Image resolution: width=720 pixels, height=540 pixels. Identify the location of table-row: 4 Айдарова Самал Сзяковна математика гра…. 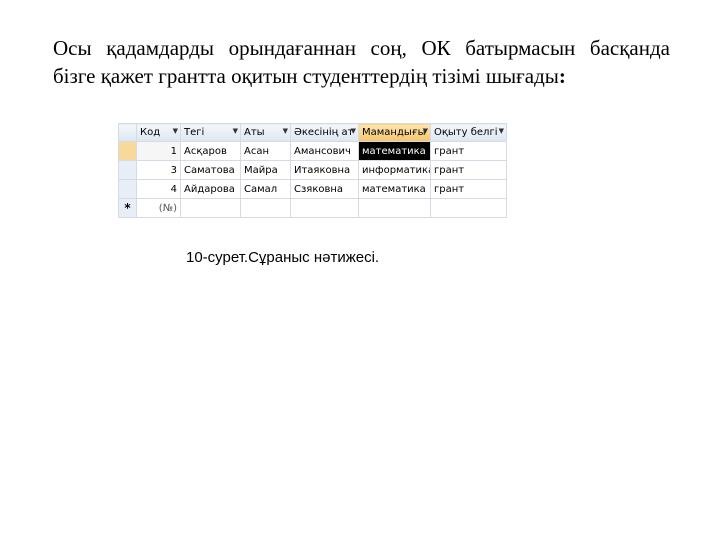
(312, 189).